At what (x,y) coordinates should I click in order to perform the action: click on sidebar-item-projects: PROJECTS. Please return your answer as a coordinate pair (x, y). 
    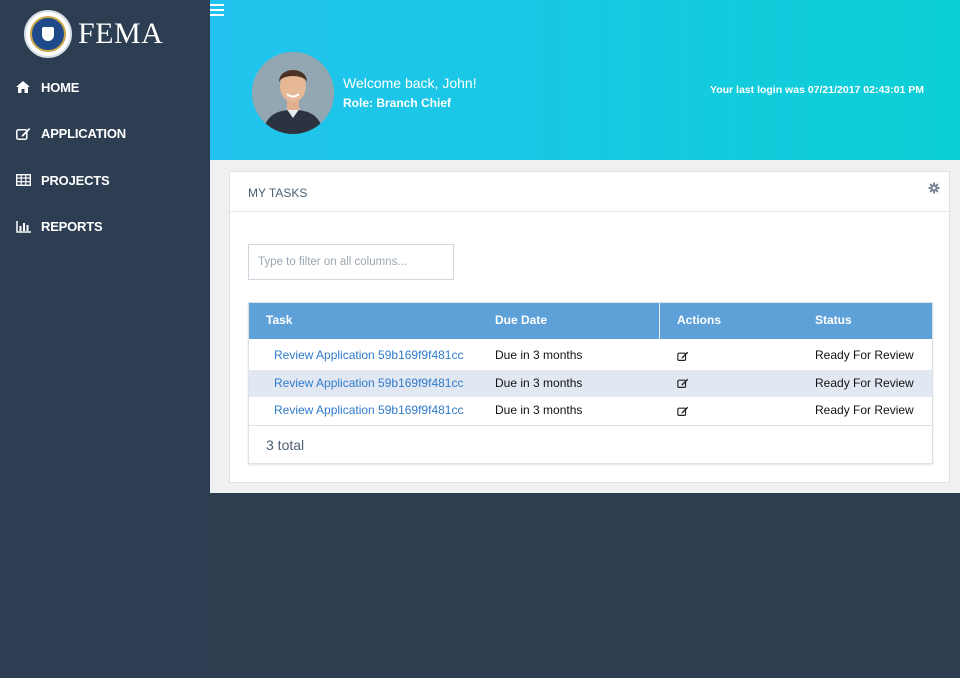
    Looking at the image, I should click on (105, 180).